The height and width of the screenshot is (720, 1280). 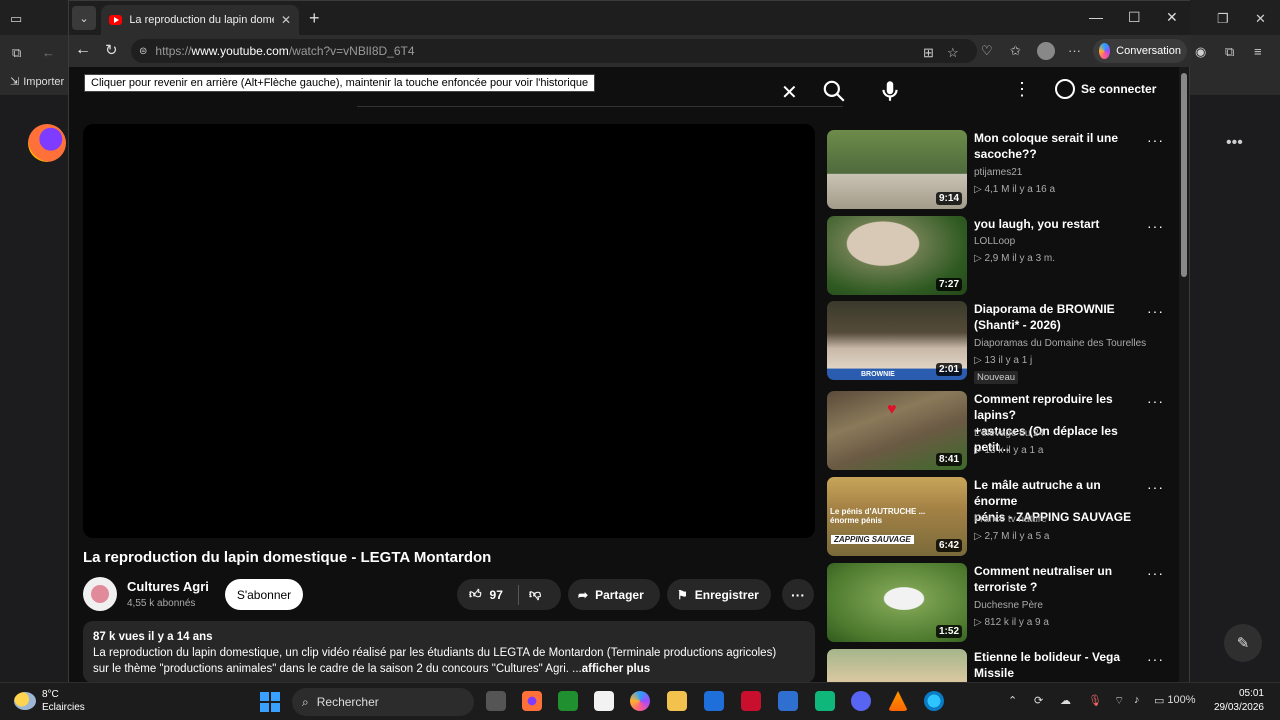 What do you see at coordinates (798, 594) in the screenshot?
I see `more-actions-button: ···` at bounding box center [798, 594].